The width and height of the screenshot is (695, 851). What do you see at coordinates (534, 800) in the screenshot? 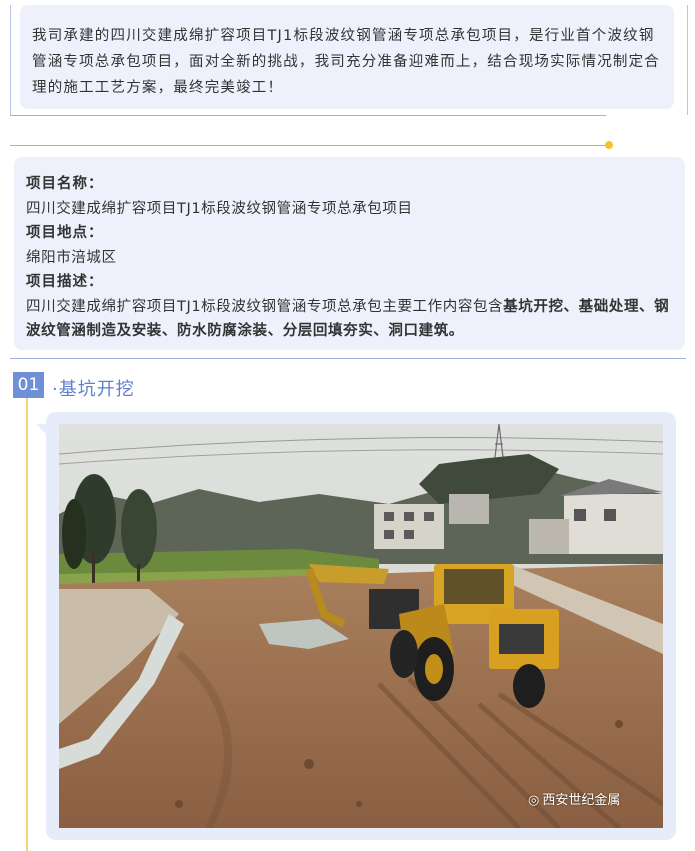
I see `wechat-icon: ◎` at bounding box center [534, 800].